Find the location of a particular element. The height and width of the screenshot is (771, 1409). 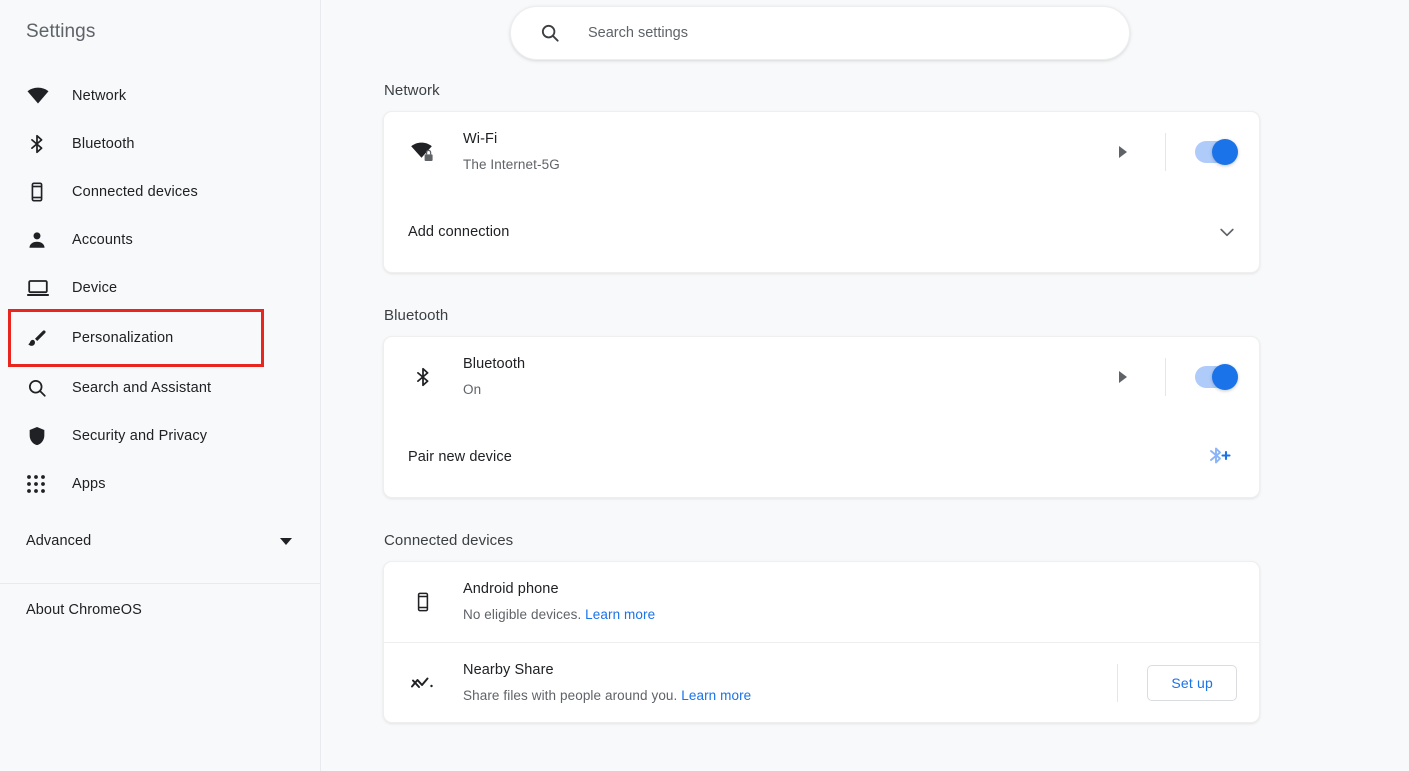

nearby-share-icon is located at coordinates (423, 683).